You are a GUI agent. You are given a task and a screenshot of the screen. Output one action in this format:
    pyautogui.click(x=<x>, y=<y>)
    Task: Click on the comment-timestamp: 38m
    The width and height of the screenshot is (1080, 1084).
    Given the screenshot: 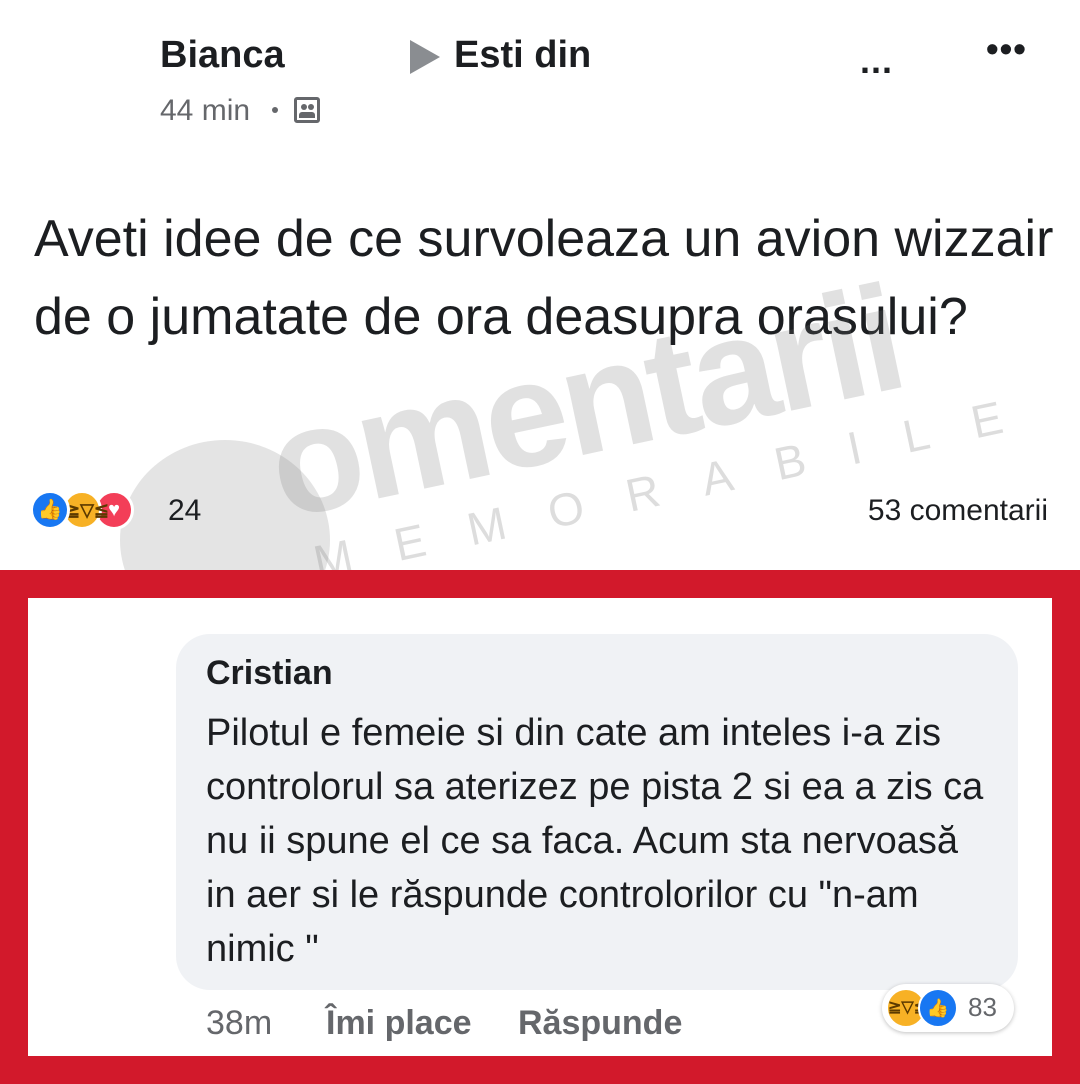 What is the action you would take?
    pyautogui.click(x=239, y=1023)
    